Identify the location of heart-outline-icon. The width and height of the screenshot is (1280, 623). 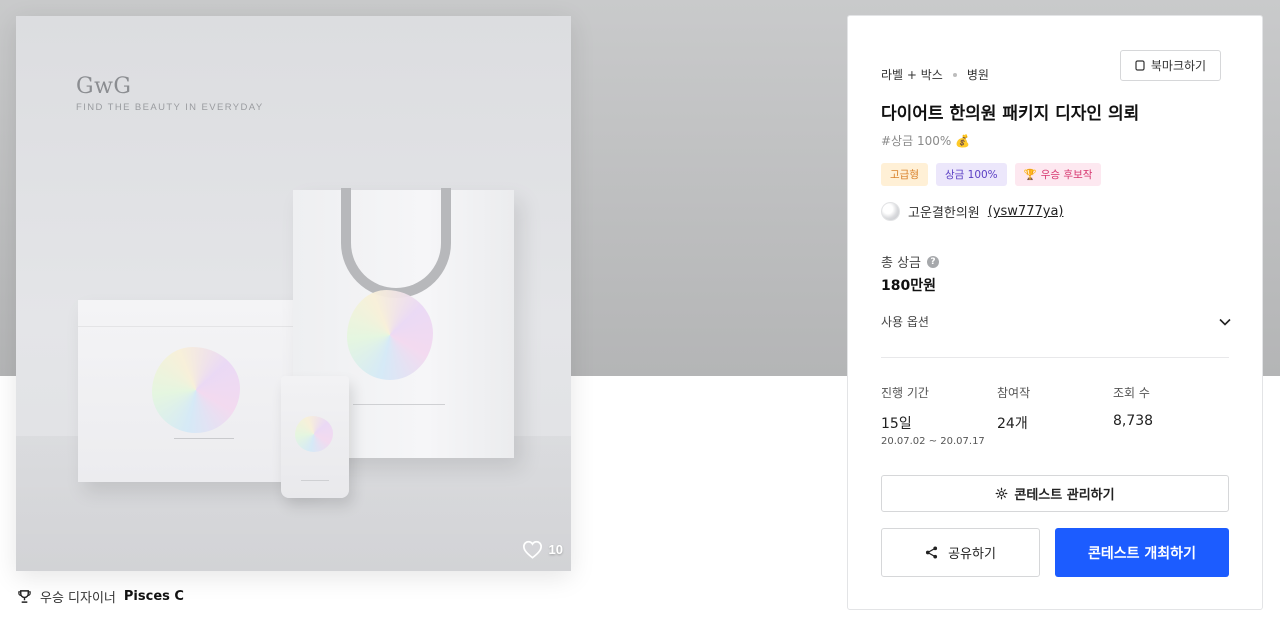
(532, 549).